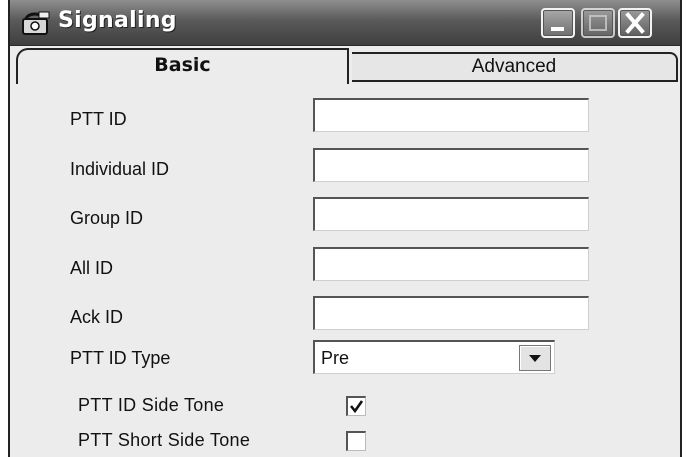  Describe the element at coordinates (120, 358) in the screenshot. I see `ptt-id-type-label: PTT ID Type` at that location.